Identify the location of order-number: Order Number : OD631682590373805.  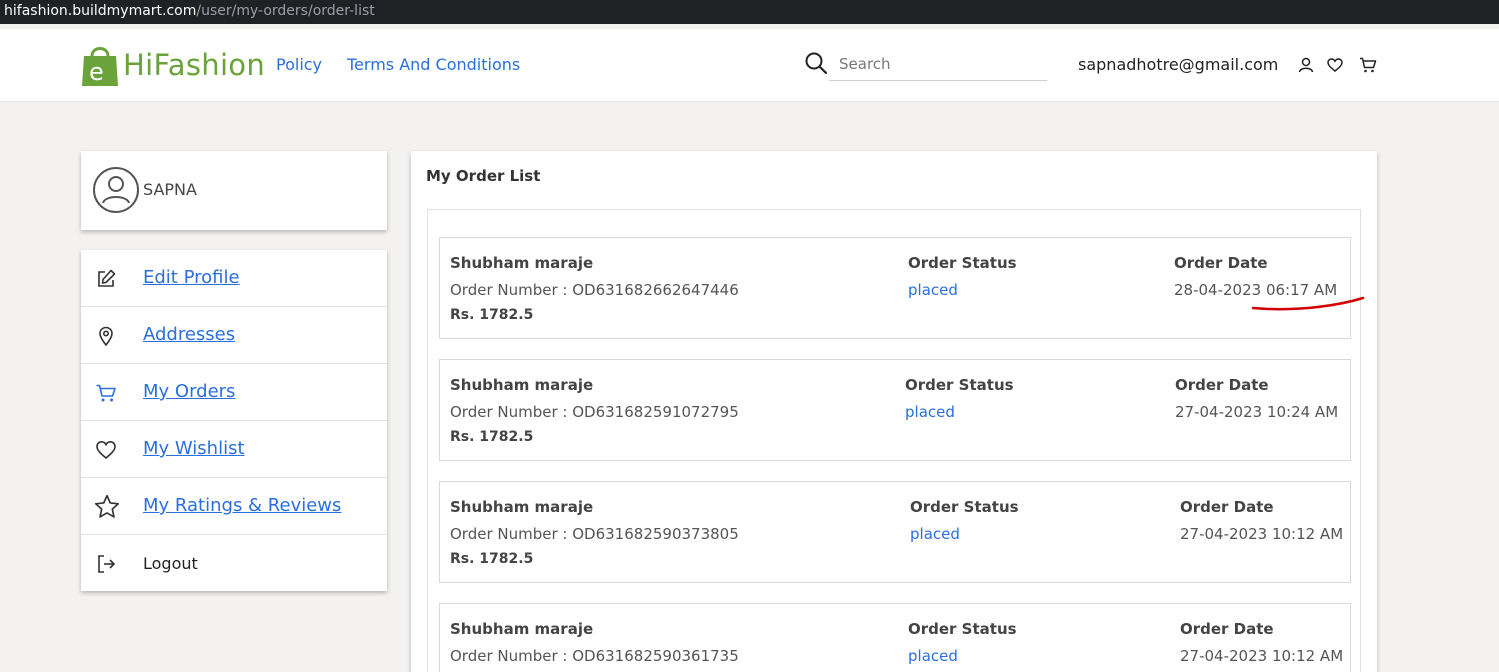
(594, 534).